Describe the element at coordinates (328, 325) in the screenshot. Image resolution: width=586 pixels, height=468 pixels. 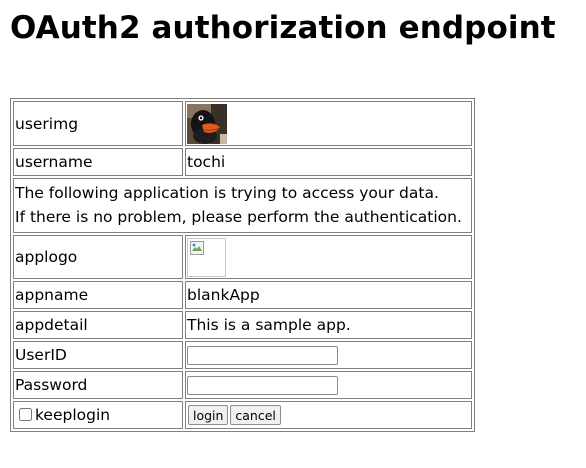
I see `appdetail-value: This is a sample app.` at that location.